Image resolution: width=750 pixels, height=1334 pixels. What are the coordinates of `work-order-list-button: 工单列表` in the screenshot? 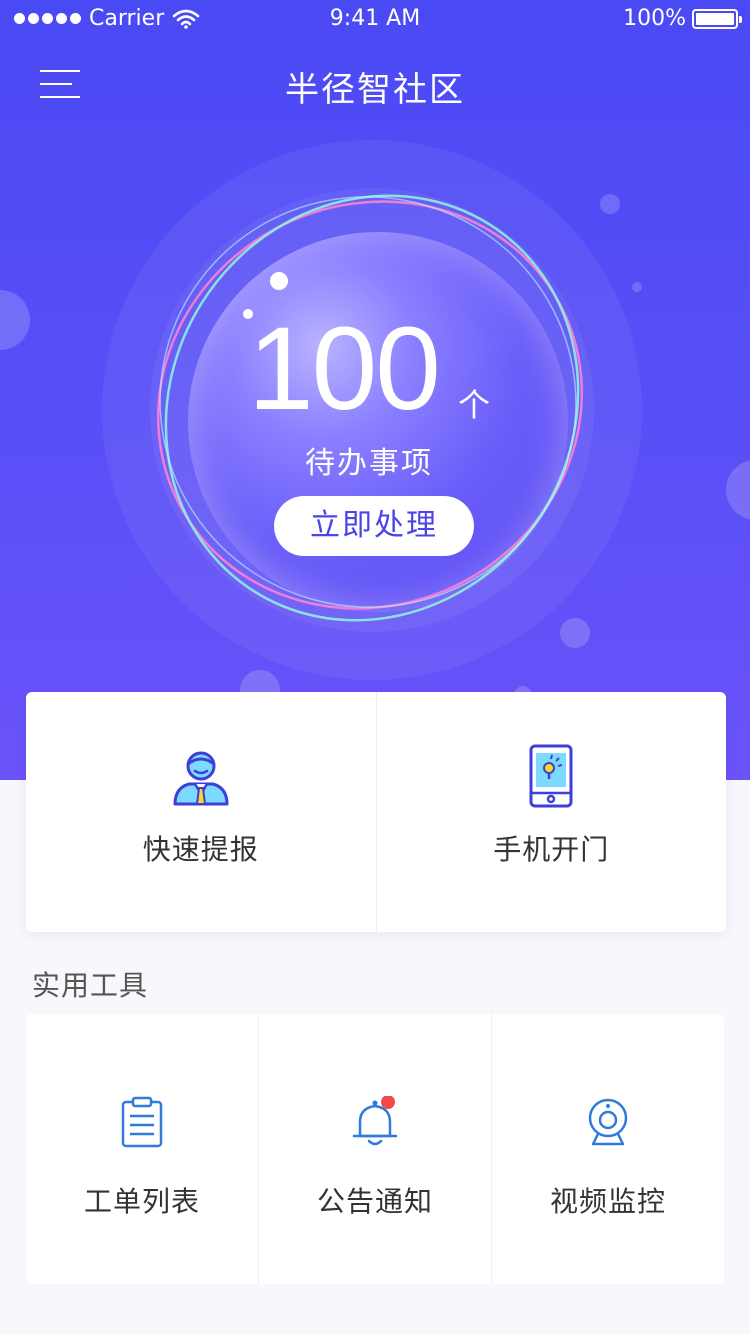 It's located at (142, 1149).